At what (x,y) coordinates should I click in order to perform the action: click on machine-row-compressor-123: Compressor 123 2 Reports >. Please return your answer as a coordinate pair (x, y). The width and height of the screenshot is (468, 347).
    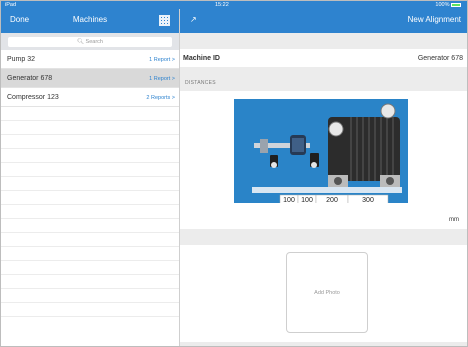
    Looking at the image, I should click on (90, 97).